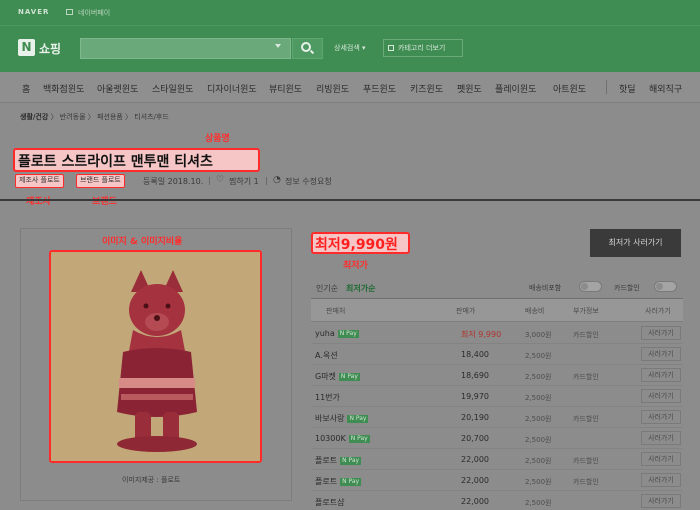  I want to click on card-discount-toggle, so click(665, 286).